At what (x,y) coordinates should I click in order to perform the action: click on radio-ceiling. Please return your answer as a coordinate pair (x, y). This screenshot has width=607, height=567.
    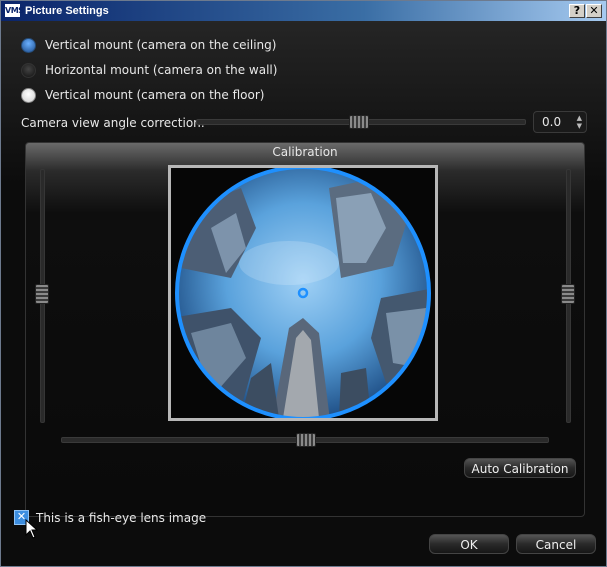
    Looking at the image, I should click on (28, 45).